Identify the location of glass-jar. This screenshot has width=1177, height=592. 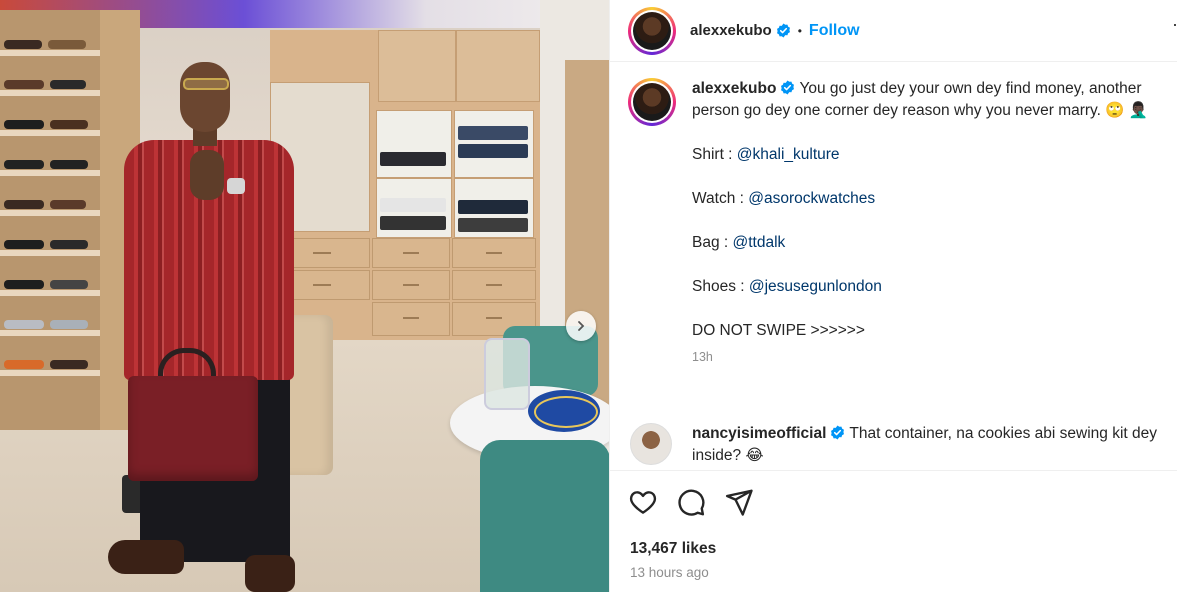
(507, 374).